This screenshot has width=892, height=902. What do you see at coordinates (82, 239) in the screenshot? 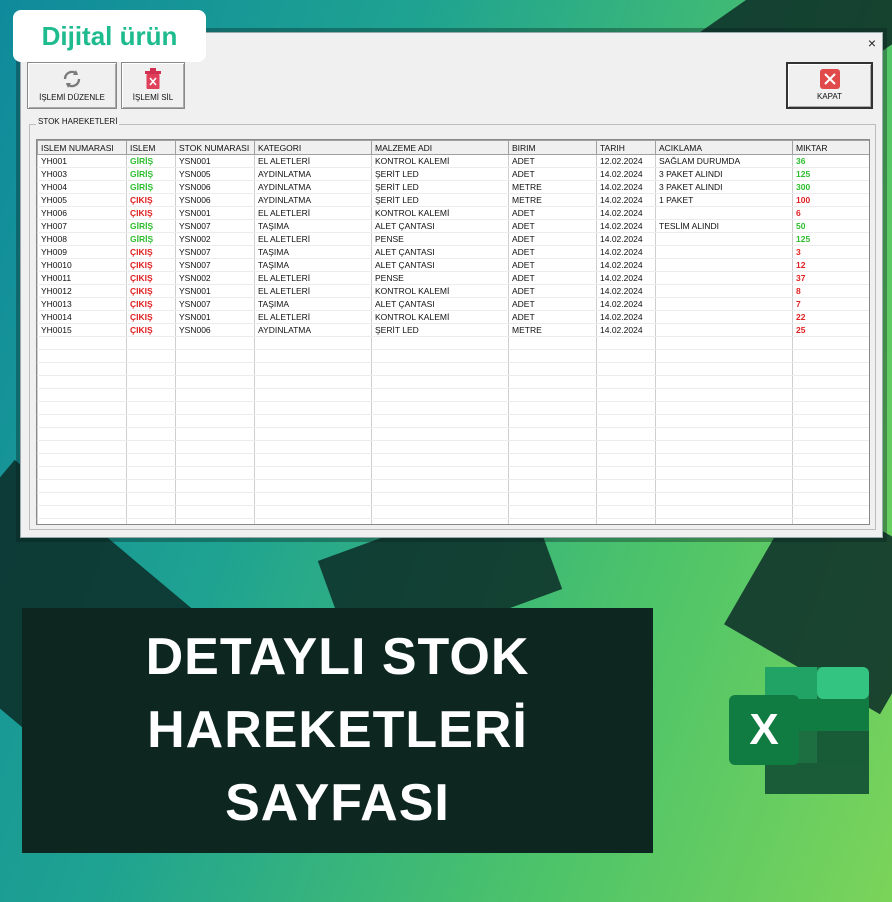
I see `table-cell: YH008` at bounding box center [82, 239].